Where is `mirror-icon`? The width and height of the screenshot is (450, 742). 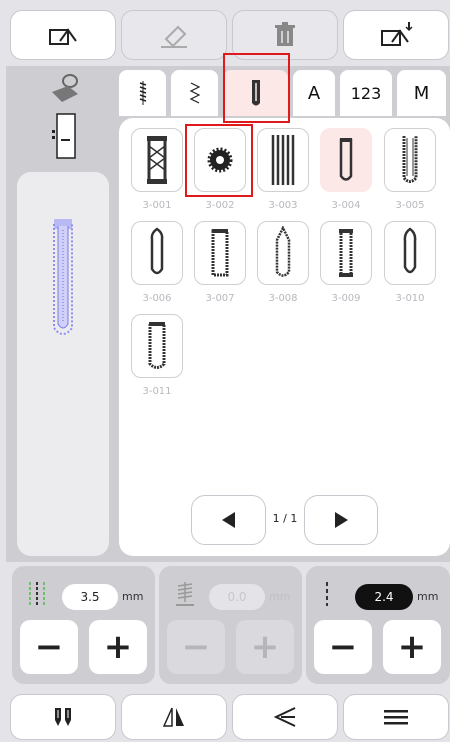
mirror-icon is located at coordinates (173, 717).